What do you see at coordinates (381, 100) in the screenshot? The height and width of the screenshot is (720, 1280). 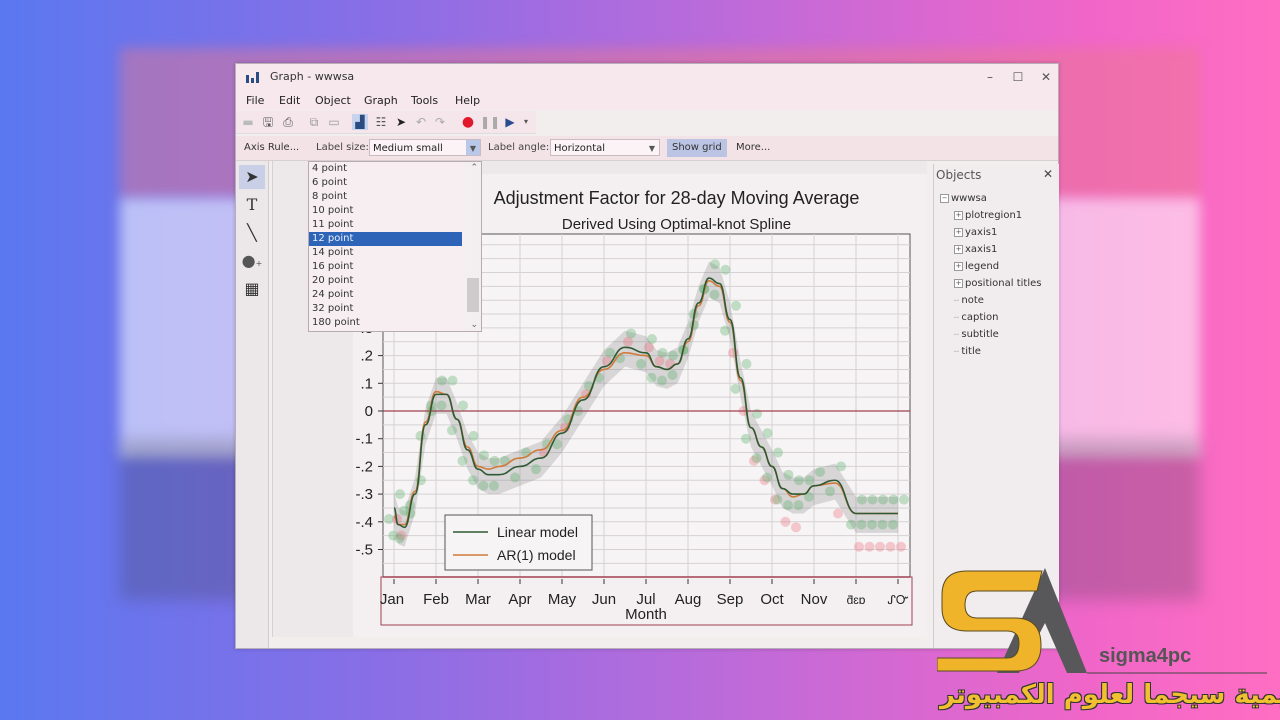 I see `menu-graph: Graph` at bounding box center [381, 100].